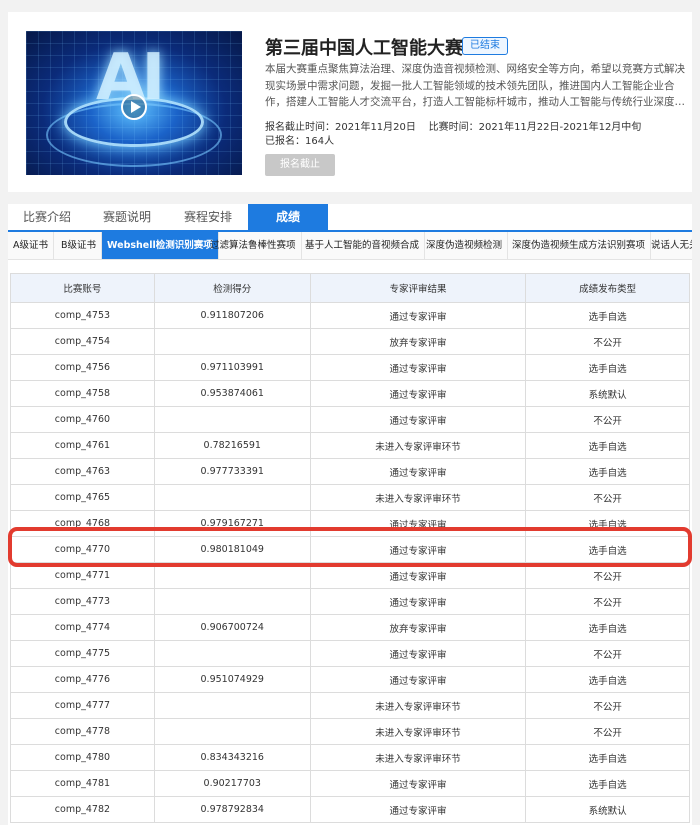 This screenshot has height=825, width=700. I want to click on registered-count: 已报名：164人, so click(299, 139).